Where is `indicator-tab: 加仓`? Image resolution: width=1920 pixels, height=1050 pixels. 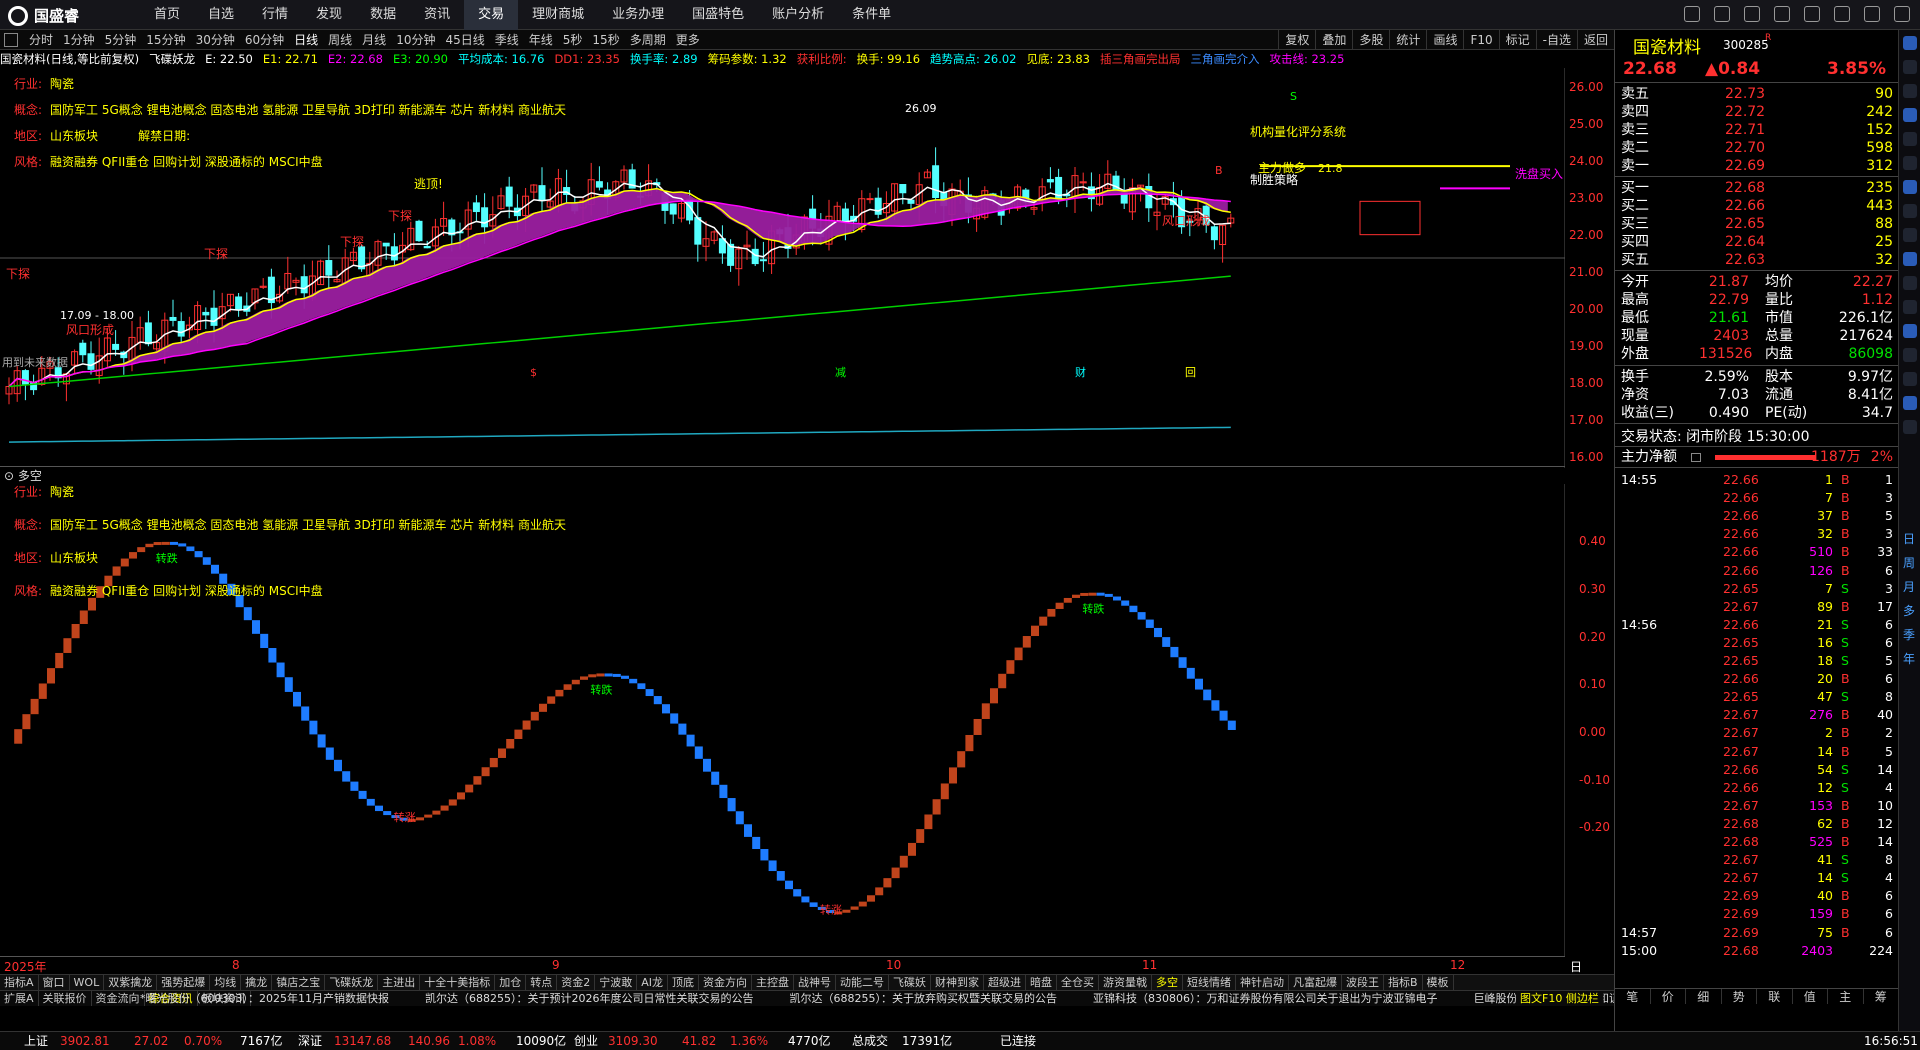
indicator-tab: 加仓 is located at coordinates (511, 982).